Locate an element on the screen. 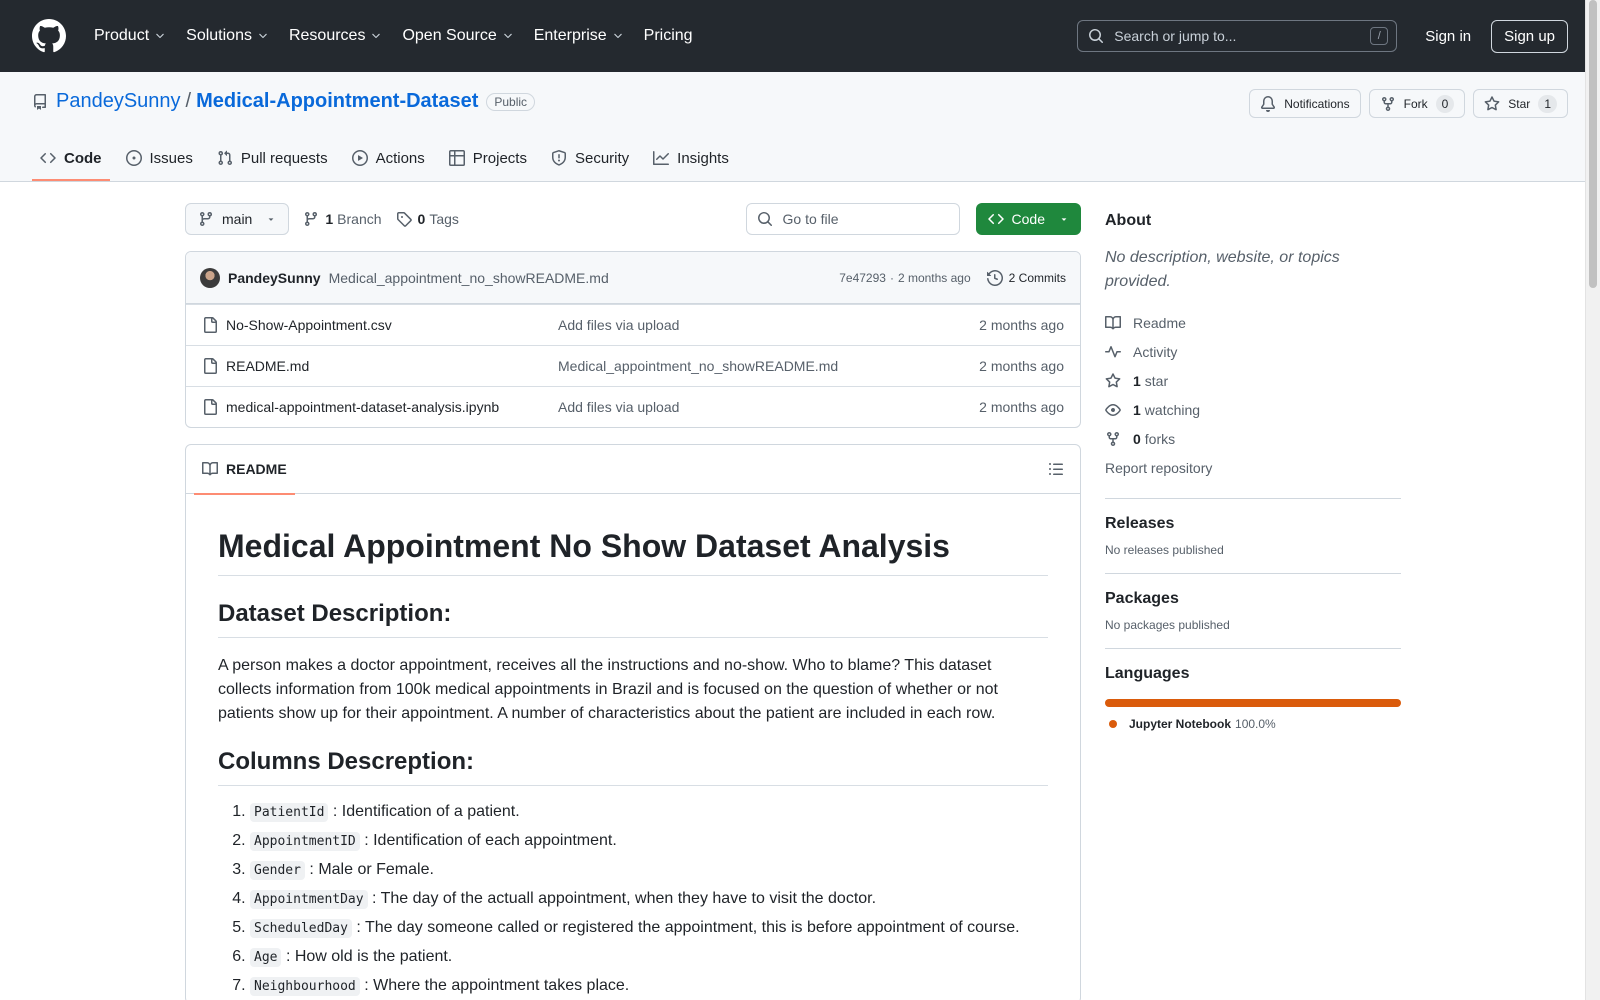 The image size is (1600, 1000). global-search-input: Search or jump to... / is located at coordinates (1237, 36).